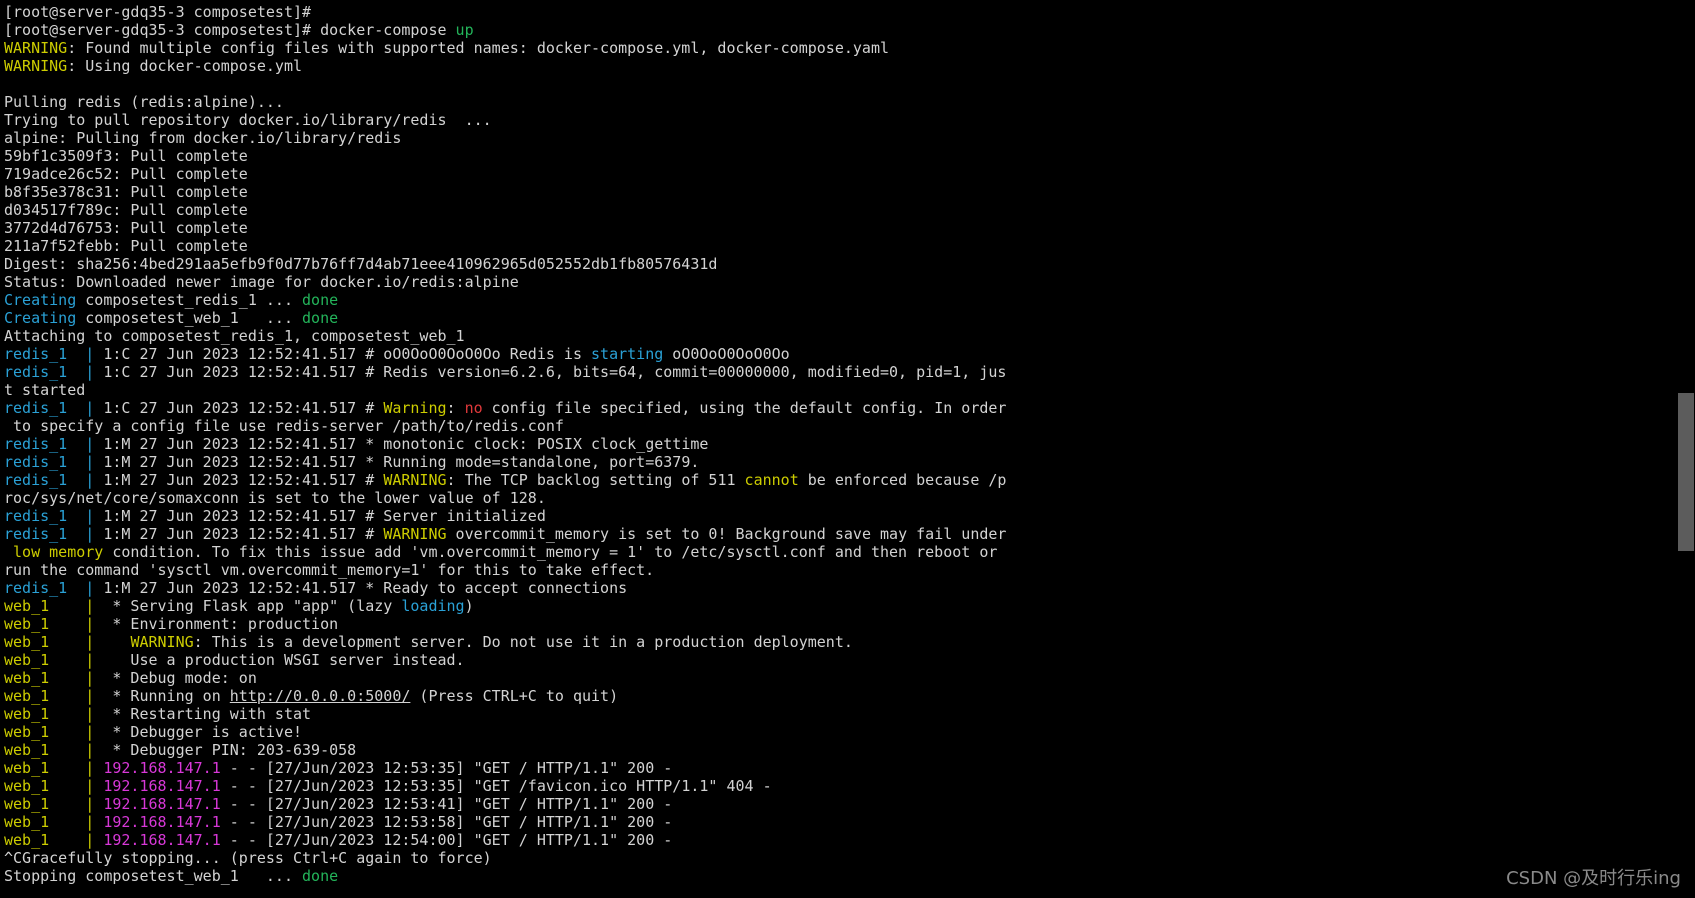 The image size is (1695, 898). Describe the element at coordinates (839, 678) in the screenshot. I see `terminal-line: web_1 | * Debug mode: on` at that location.